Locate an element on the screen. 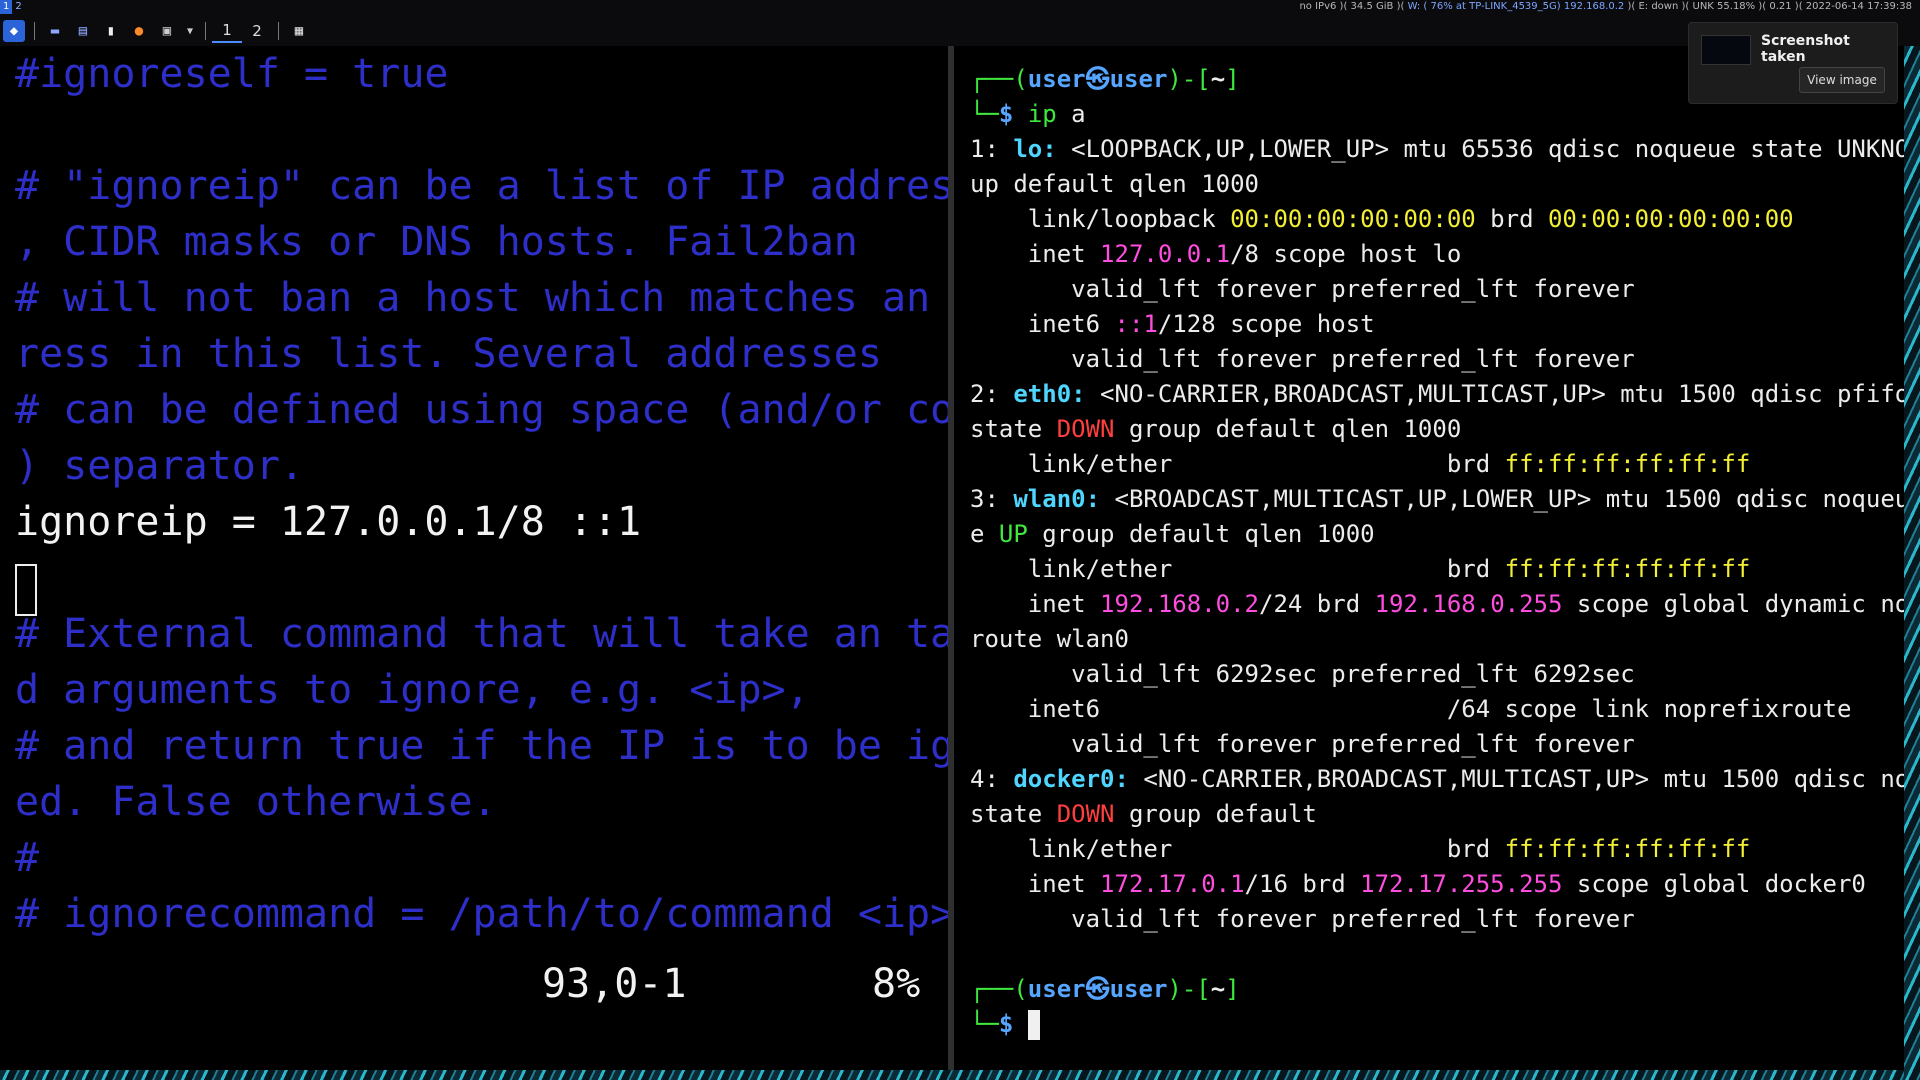  screenshot-notification: Screenshot taken View image is located at coordinates (1793, 63).